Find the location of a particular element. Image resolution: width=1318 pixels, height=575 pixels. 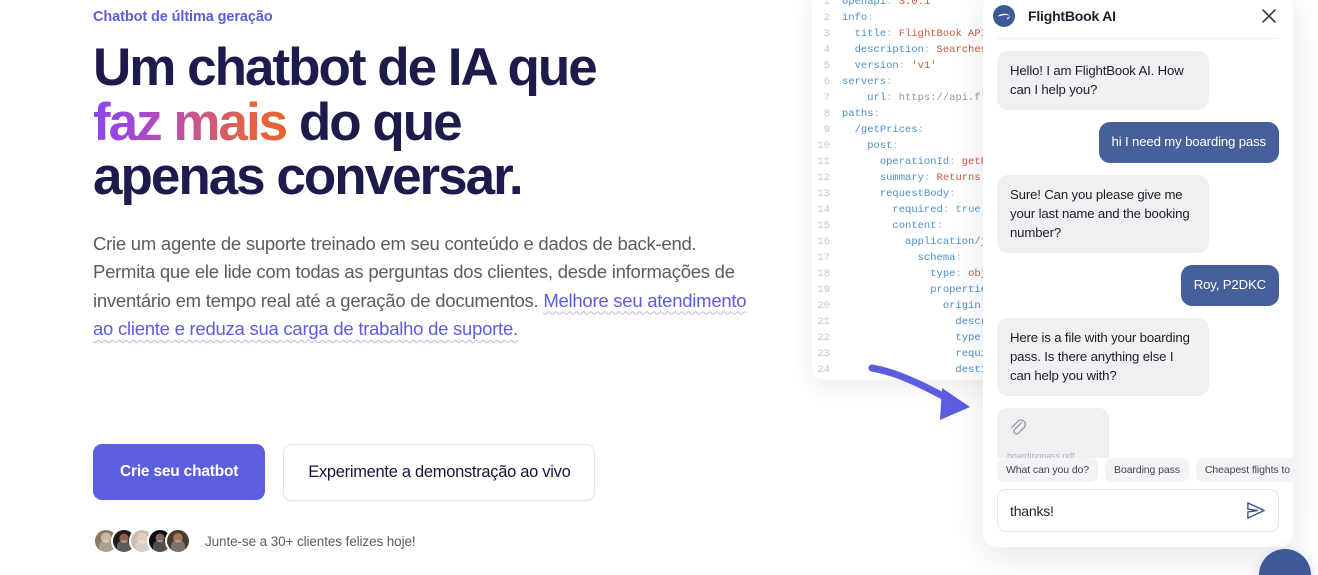

code-line-number: 7 is located at coordinates (826, 98).